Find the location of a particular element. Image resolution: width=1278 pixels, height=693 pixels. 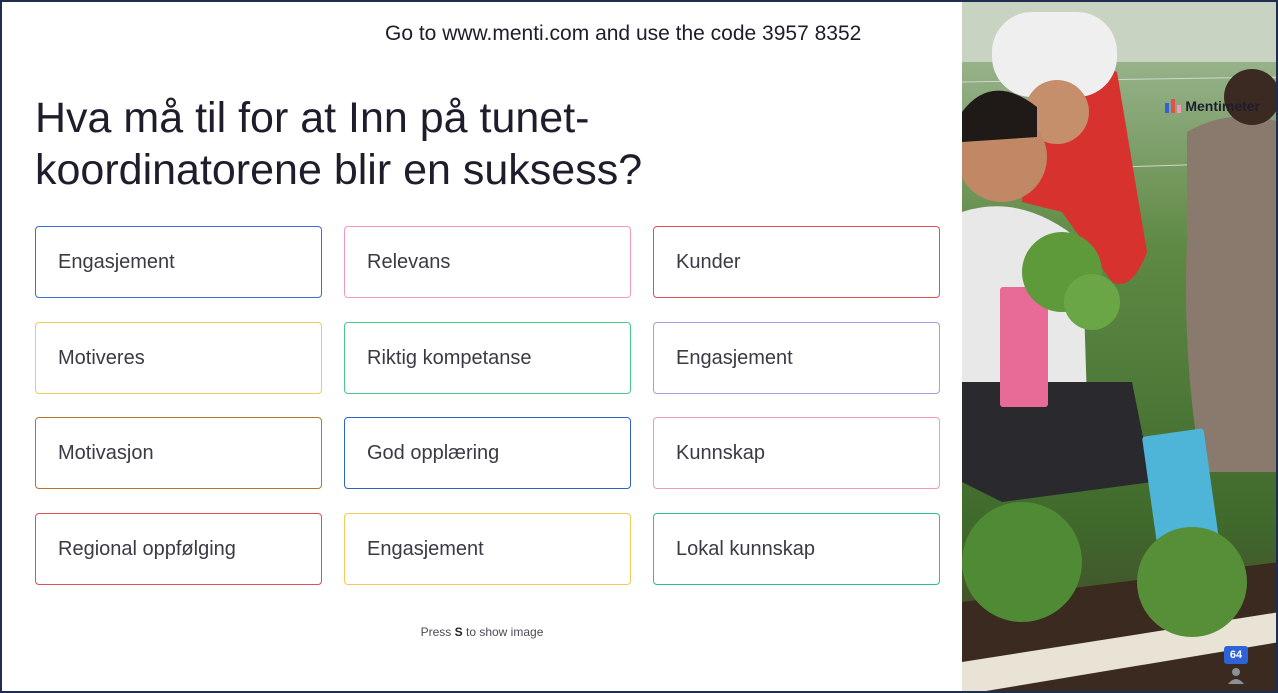

response-text: Kunnskap is located at coordinates (720, 452).